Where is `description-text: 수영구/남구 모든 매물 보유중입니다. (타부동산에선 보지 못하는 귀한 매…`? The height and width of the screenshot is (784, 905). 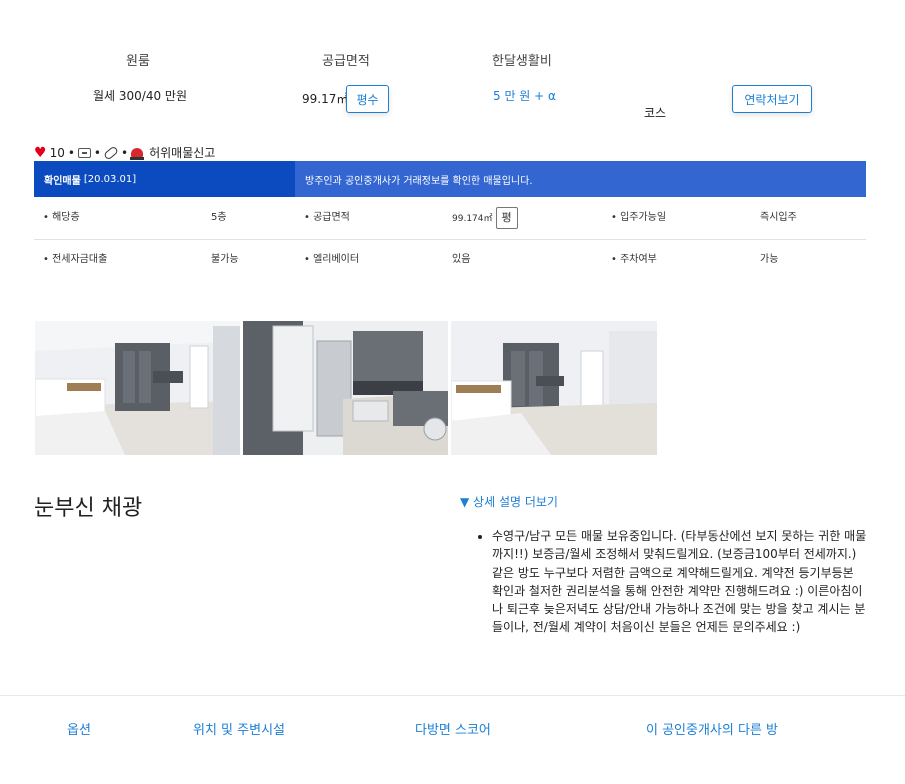
description-text: 수영구/남구 모든 매물 보유중입니다. (타부동산에선 보지 못하는 귀한 매… is located at coordinates (680, 582).